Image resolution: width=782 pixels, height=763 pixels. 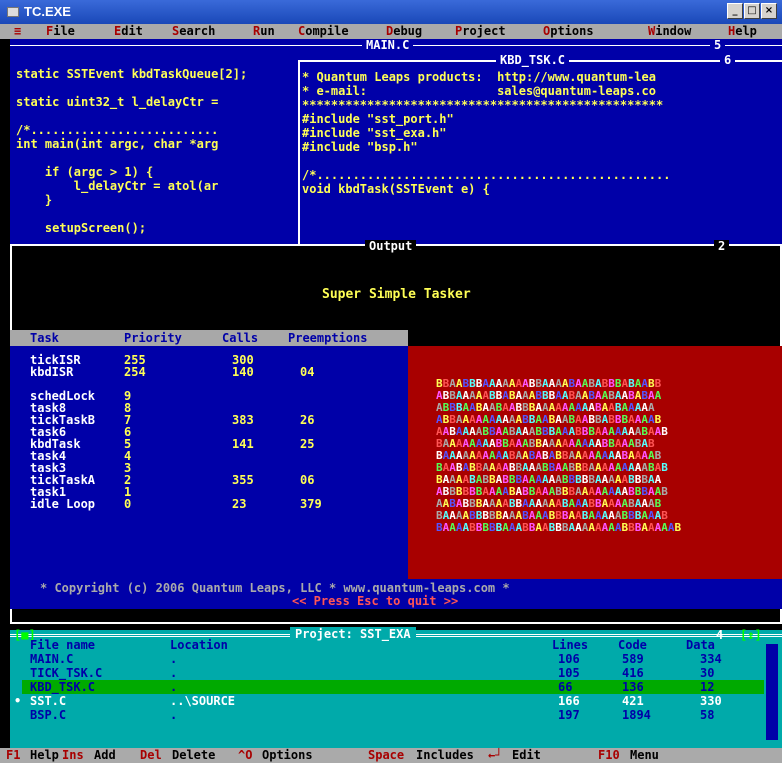 What do you see at coordinates (391, 12) in the screenshot?
I see `window-title-bar: TC.EXE _ □ ×` at bounding box center [391, 12].